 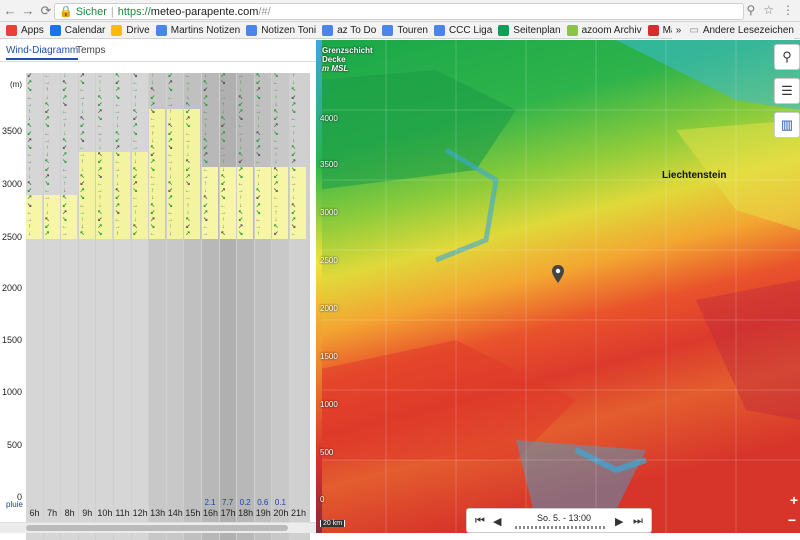 I want to click on bookmarks-more: », so click(x=679, y=30).